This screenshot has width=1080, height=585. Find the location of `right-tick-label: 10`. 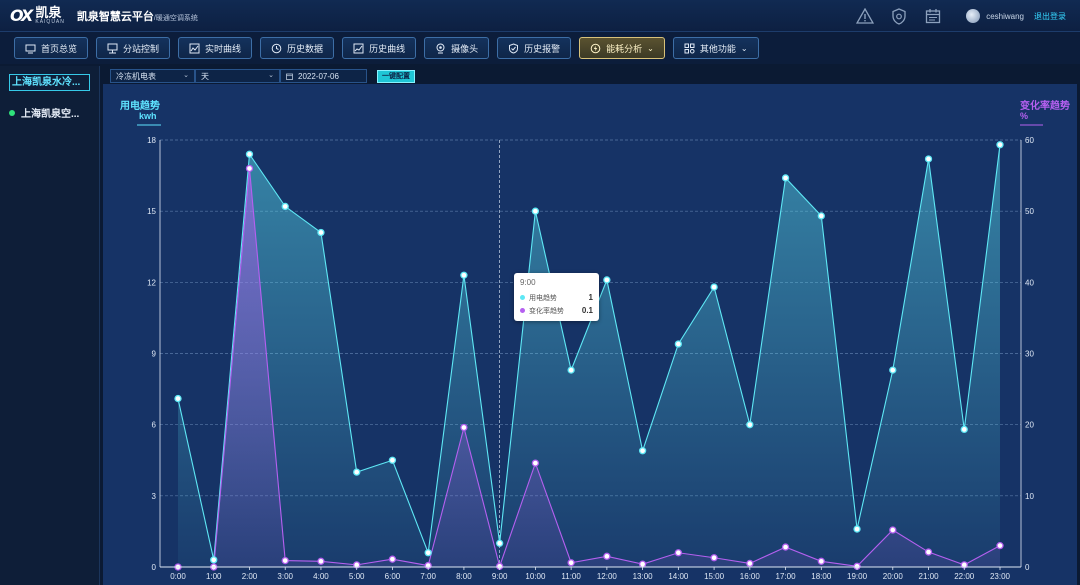

right-tick-label: 10 is located at coordinates (1029, 496).